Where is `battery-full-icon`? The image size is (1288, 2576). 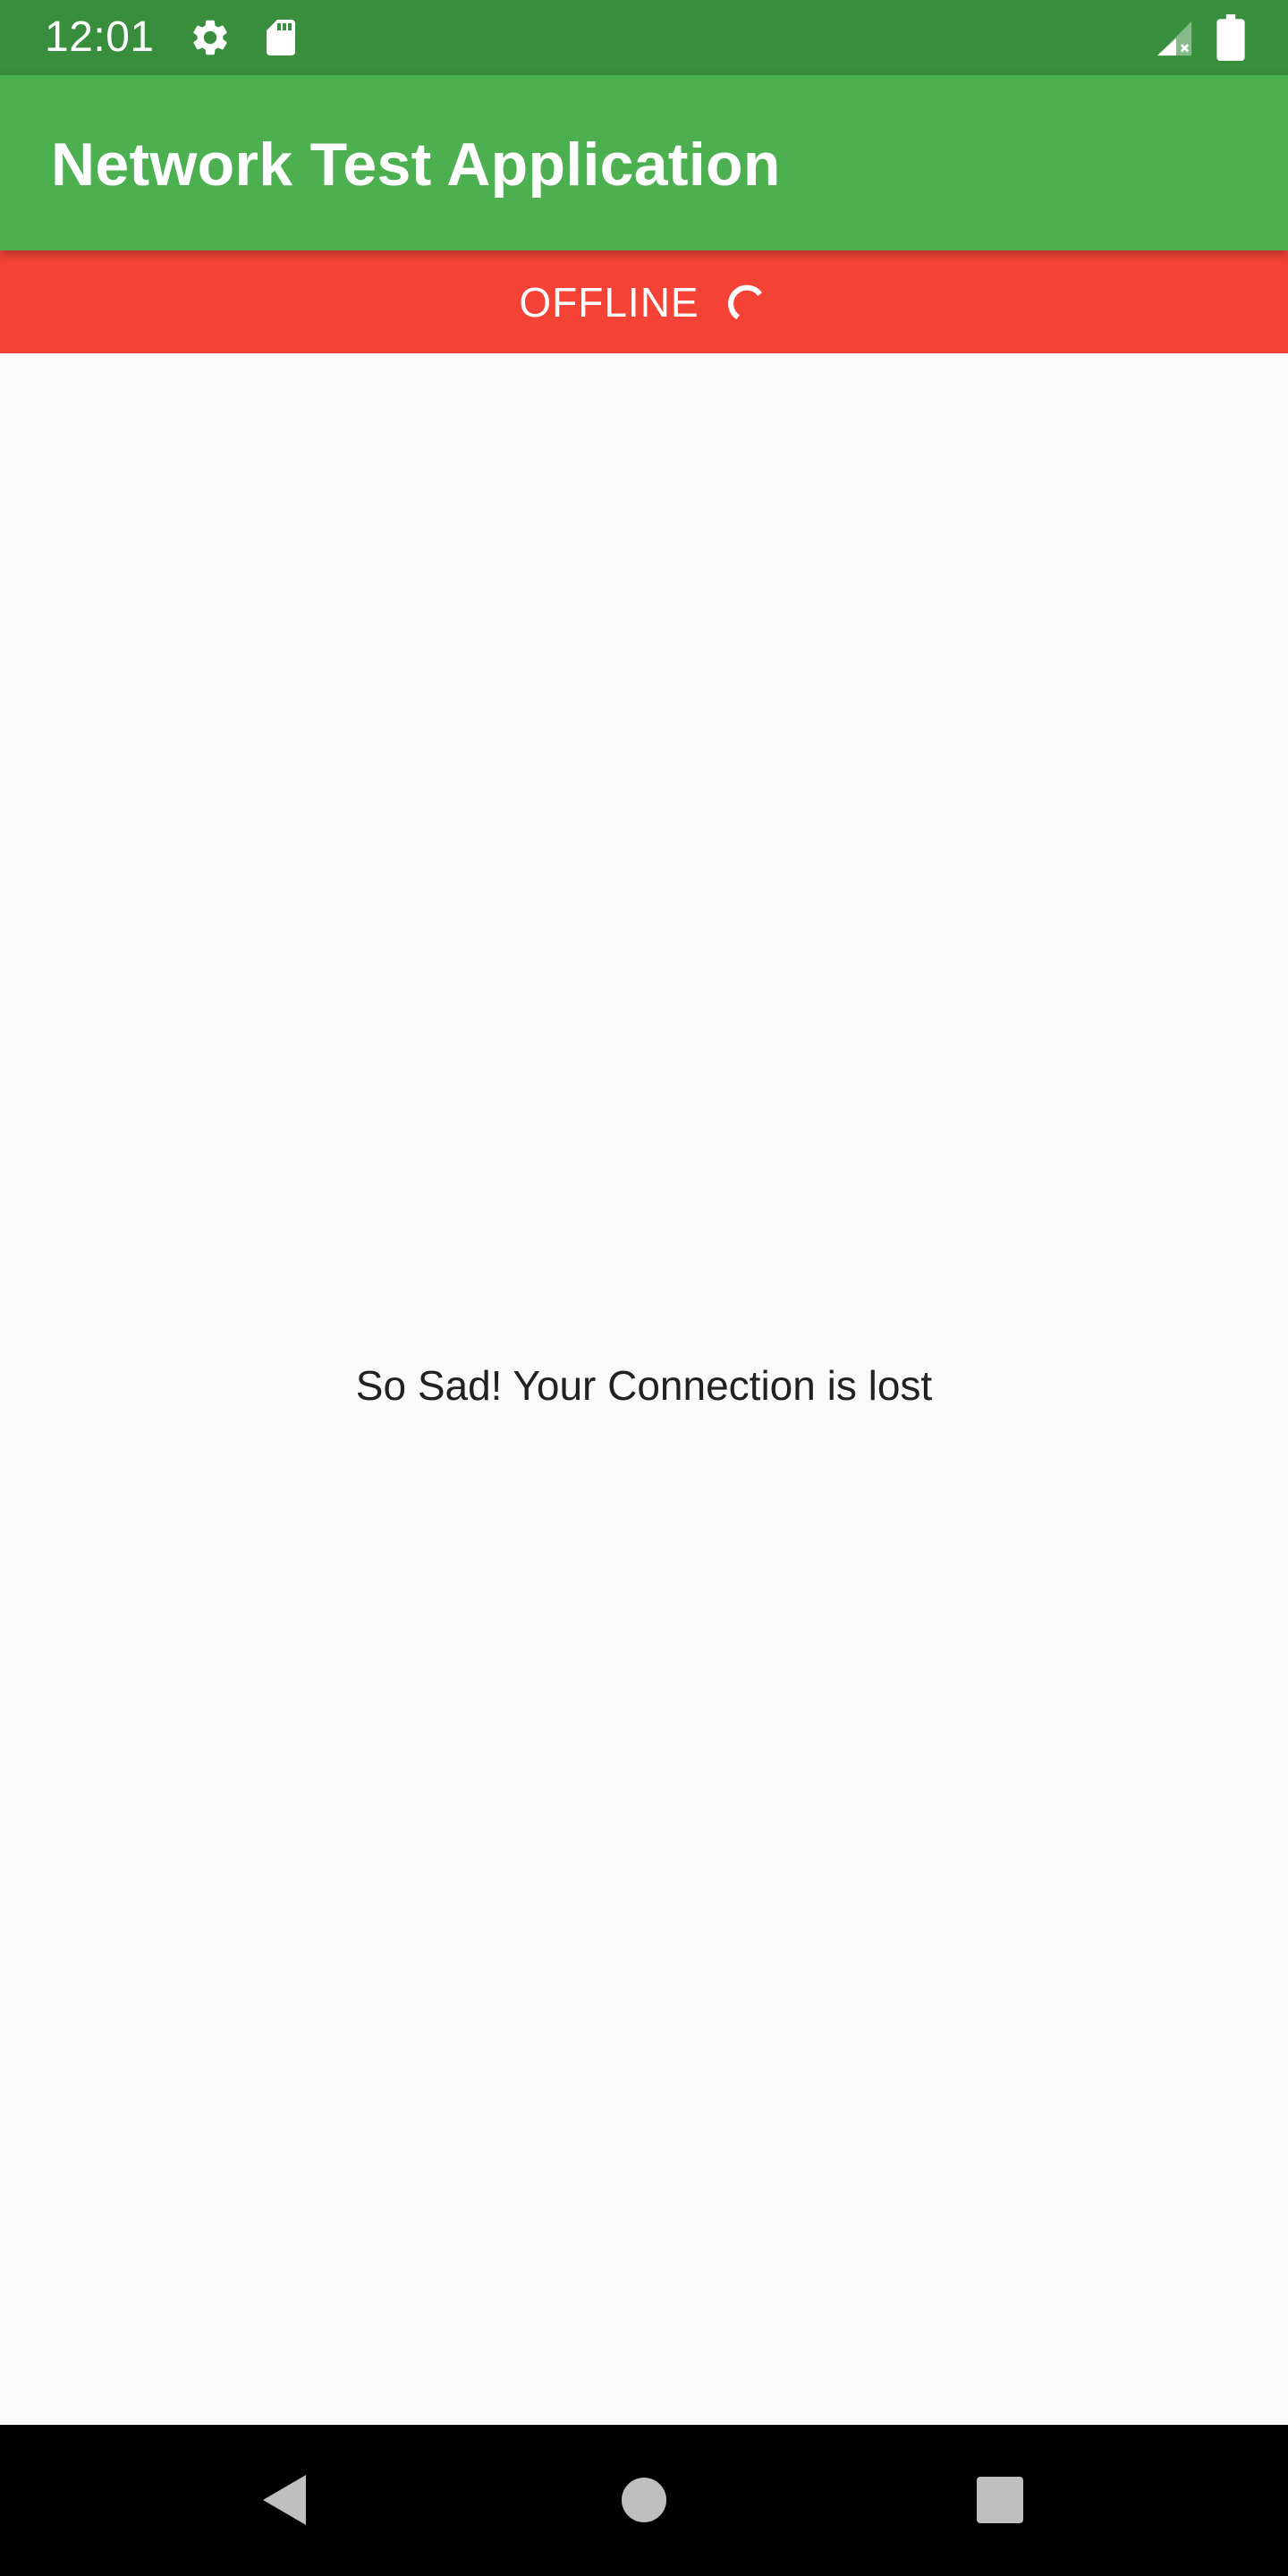
battery-full-icon is located at coordinates (1230, 37).